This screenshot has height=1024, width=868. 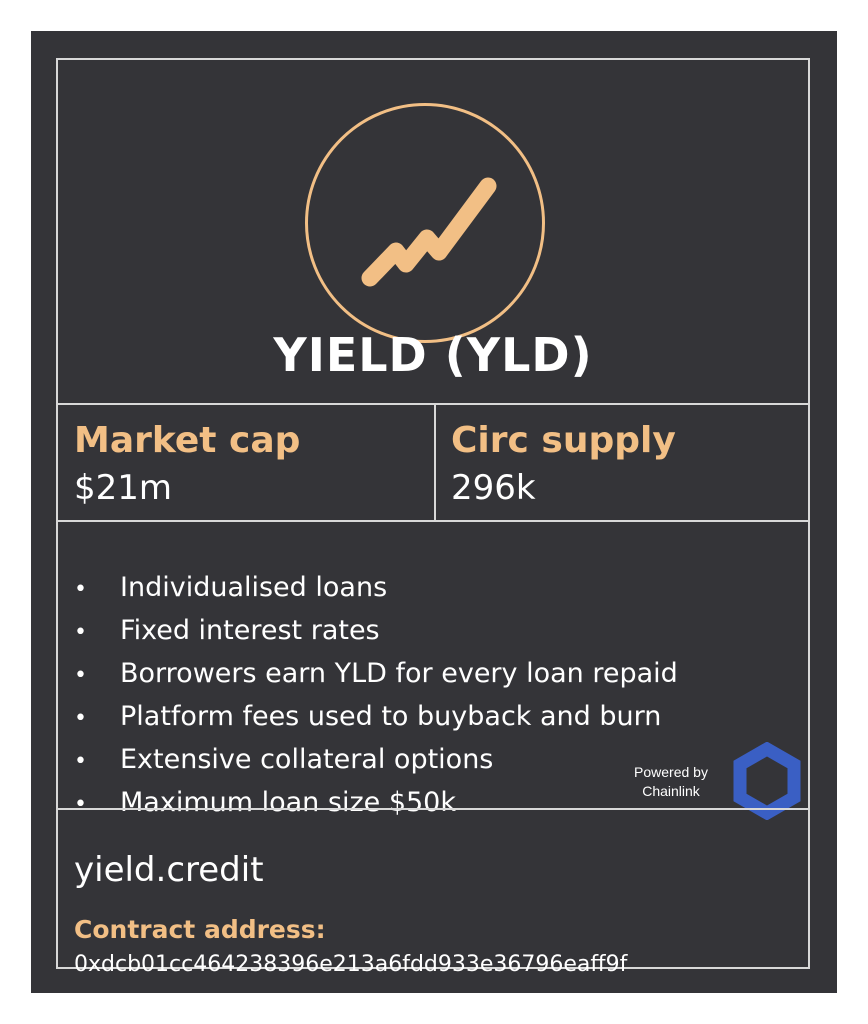 What do you see at coordinates (671, 782) in the screenshot?
I see `powered-by-badge: Powered by Chainlink` at bounding box center [671, 782].